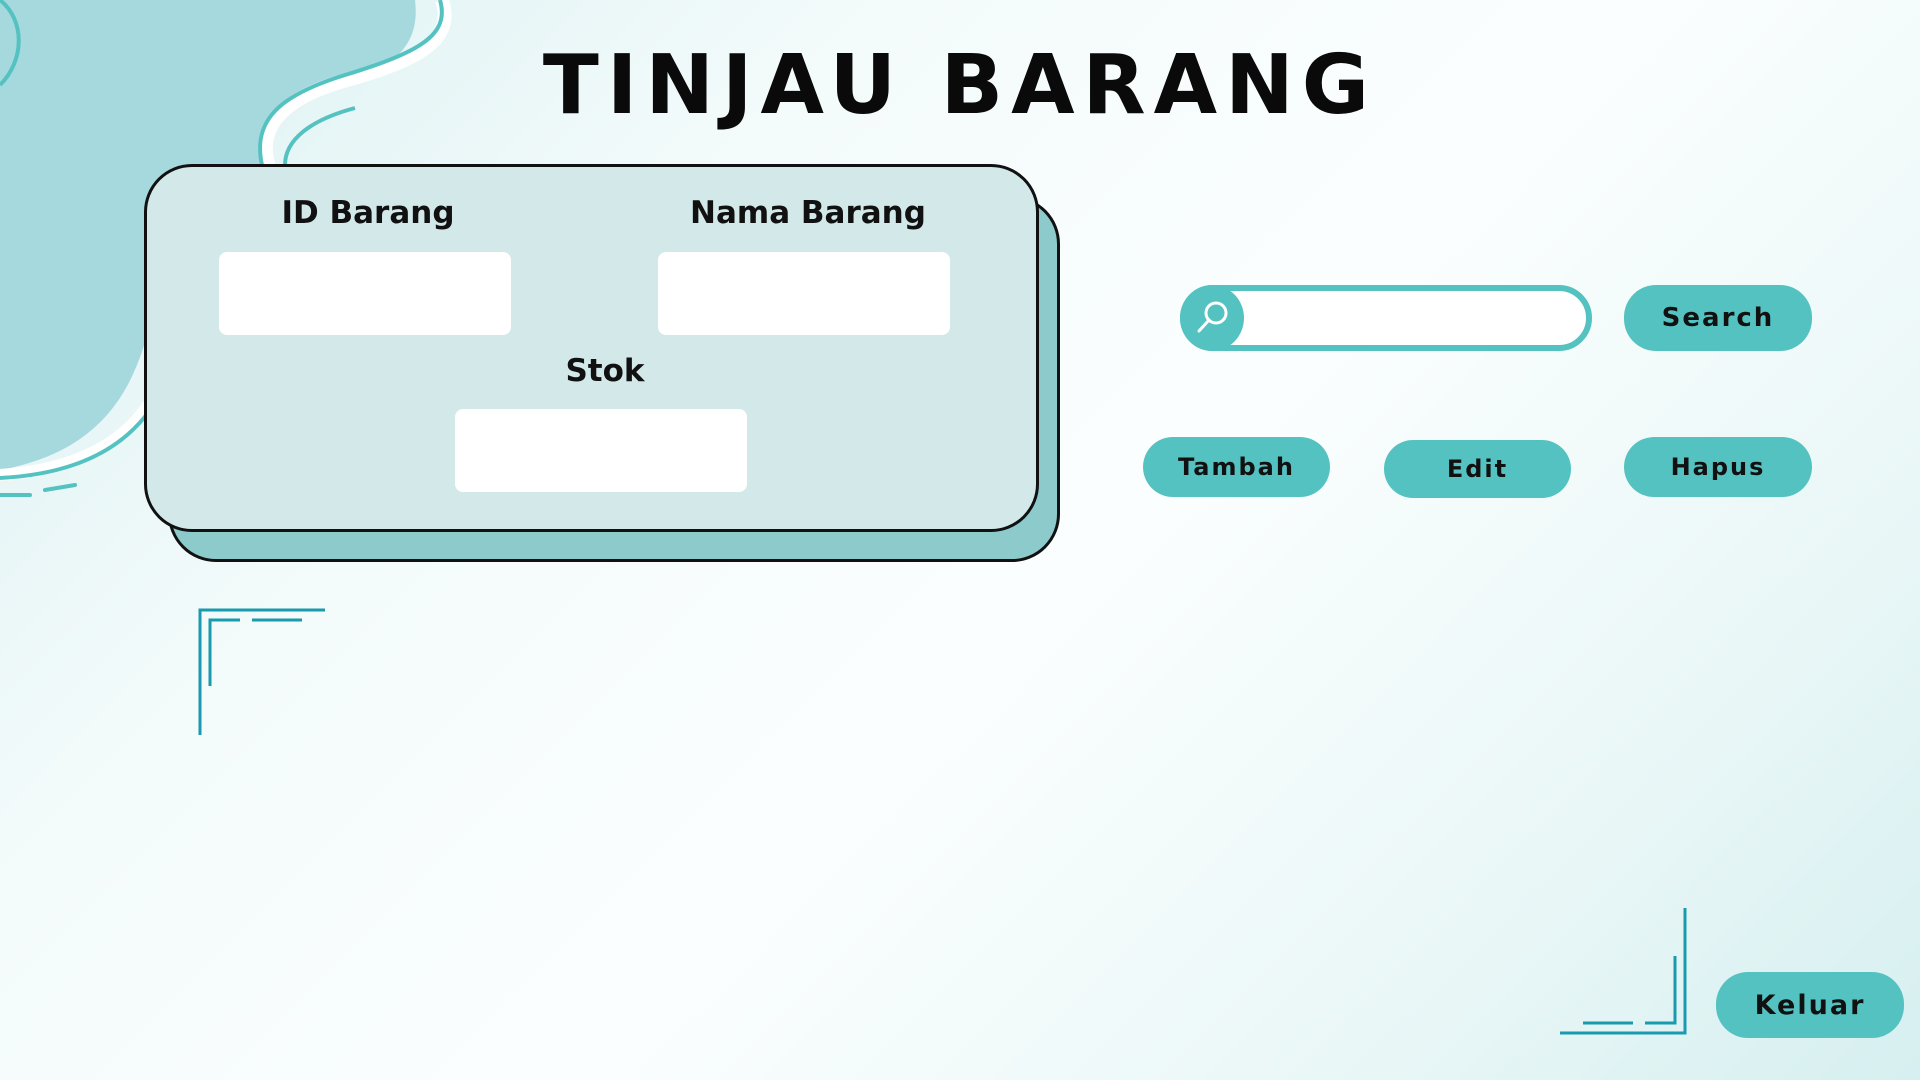  I want to click on id-barang-label: ID Barang, so click(368, 213).